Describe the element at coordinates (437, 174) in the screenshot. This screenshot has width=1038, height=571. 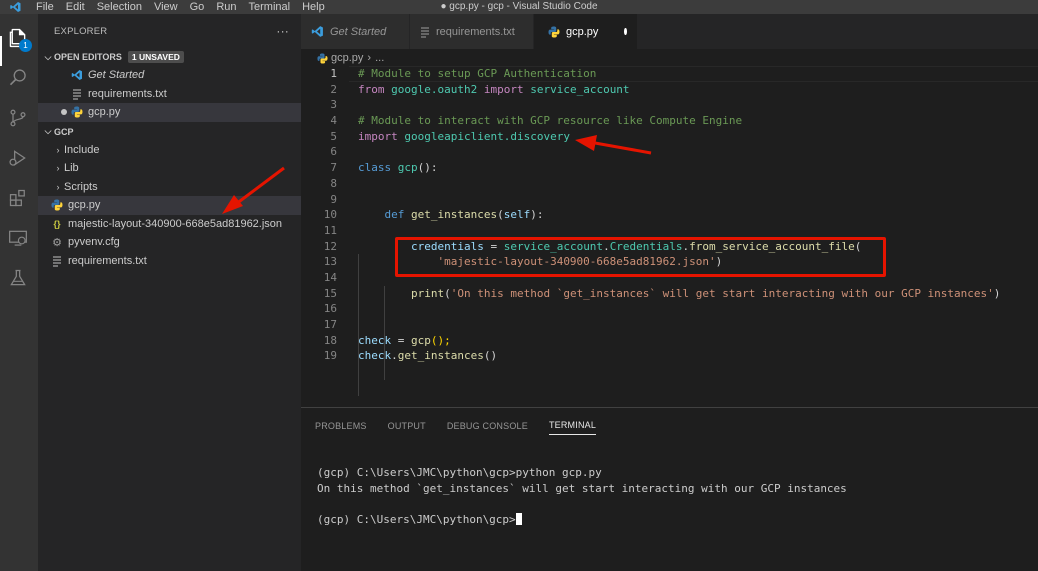
I see `annotation-arrows` at that location.